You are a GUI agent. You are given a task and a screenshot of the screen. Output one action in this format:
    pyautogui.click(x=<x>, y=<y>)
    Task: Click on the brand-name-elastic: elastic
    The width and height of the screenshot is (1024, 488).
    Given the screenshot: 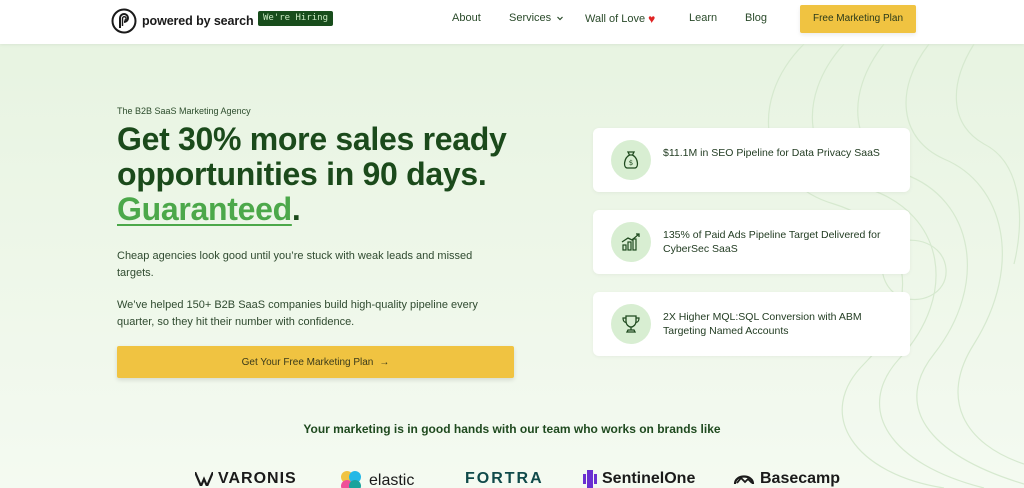 What is the action you would take?
    pyautogui.click(x=392, y=480)
    